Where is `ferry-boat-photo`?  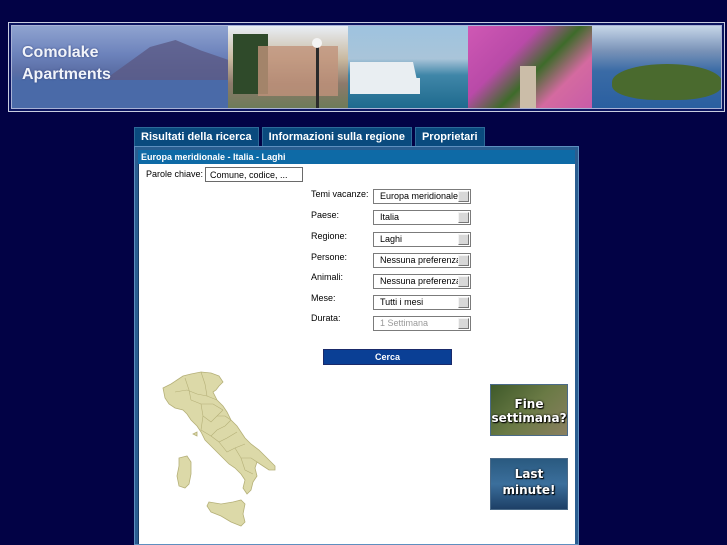 ferry-boat-photo is located at coordinates (408, 67).